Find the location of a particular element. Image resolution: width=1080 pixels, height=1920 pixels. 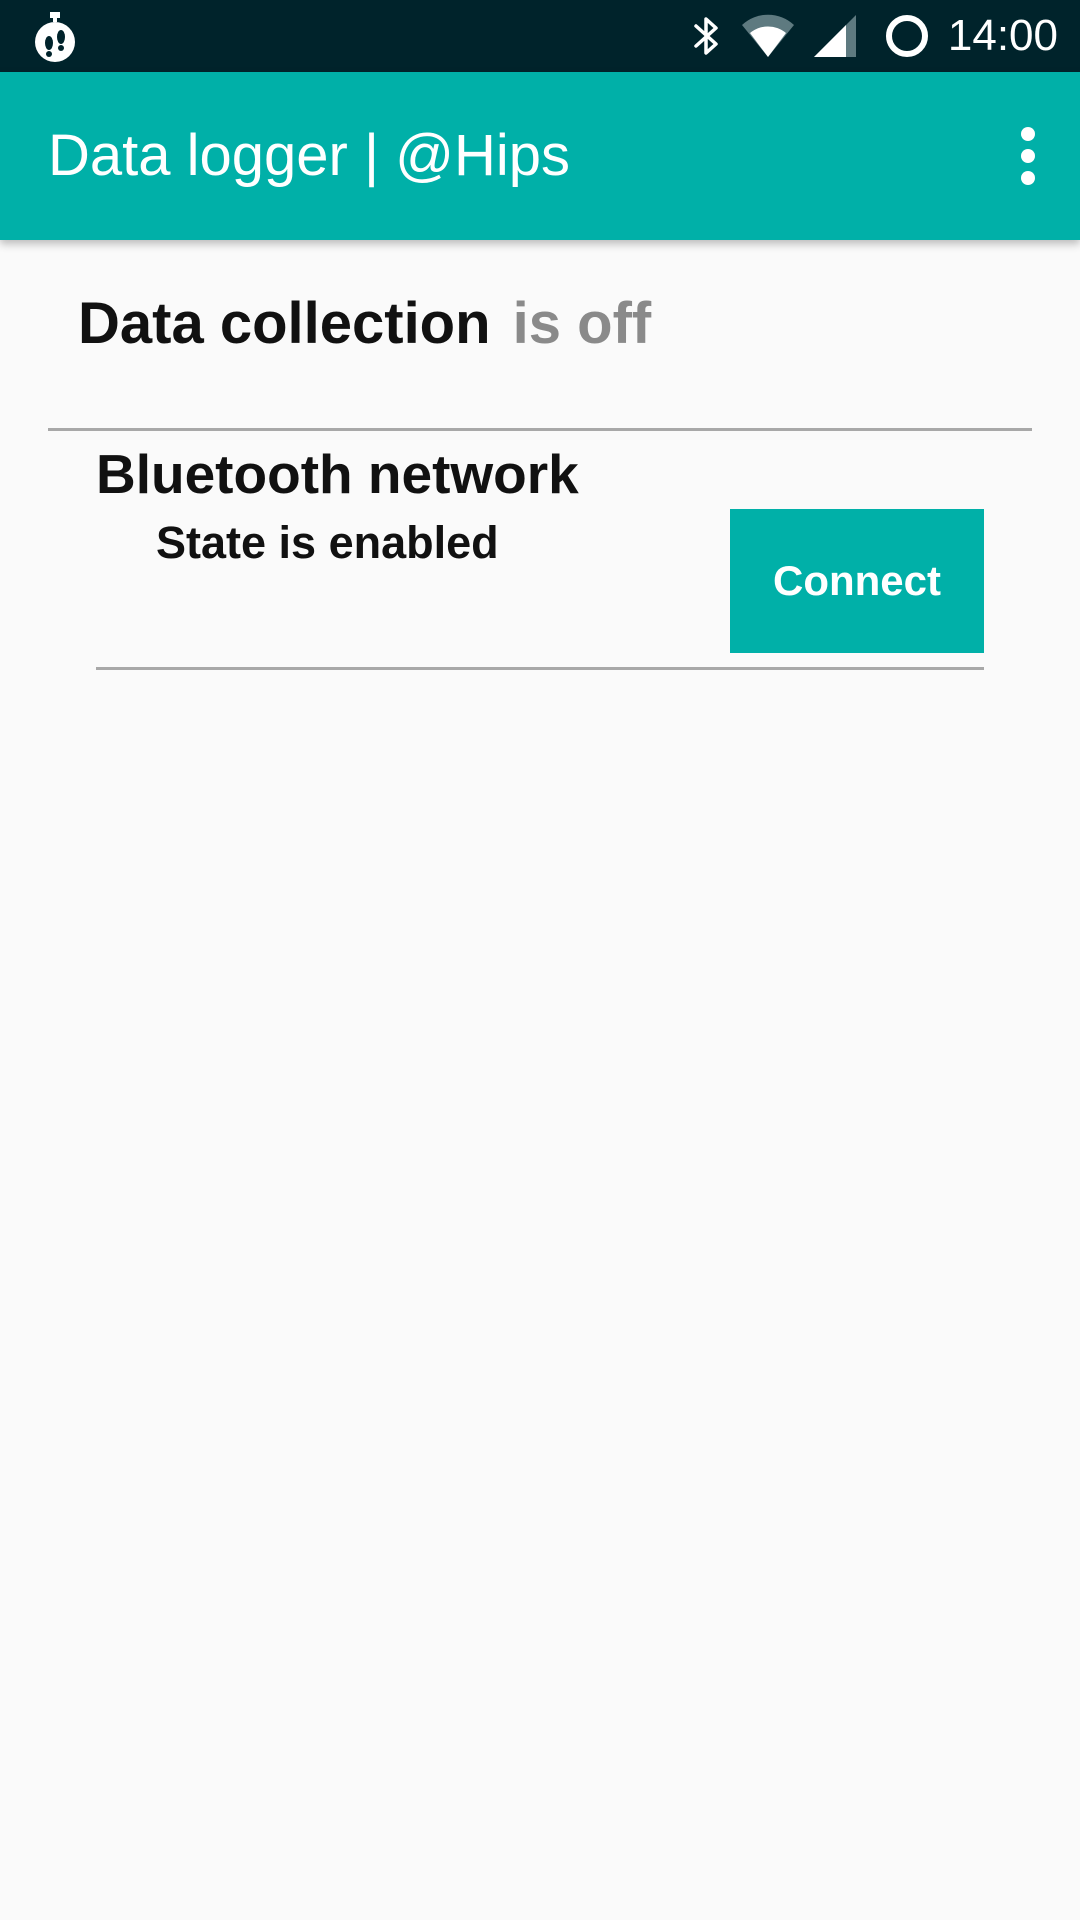

section-divider is located at coordinates (540, 429).